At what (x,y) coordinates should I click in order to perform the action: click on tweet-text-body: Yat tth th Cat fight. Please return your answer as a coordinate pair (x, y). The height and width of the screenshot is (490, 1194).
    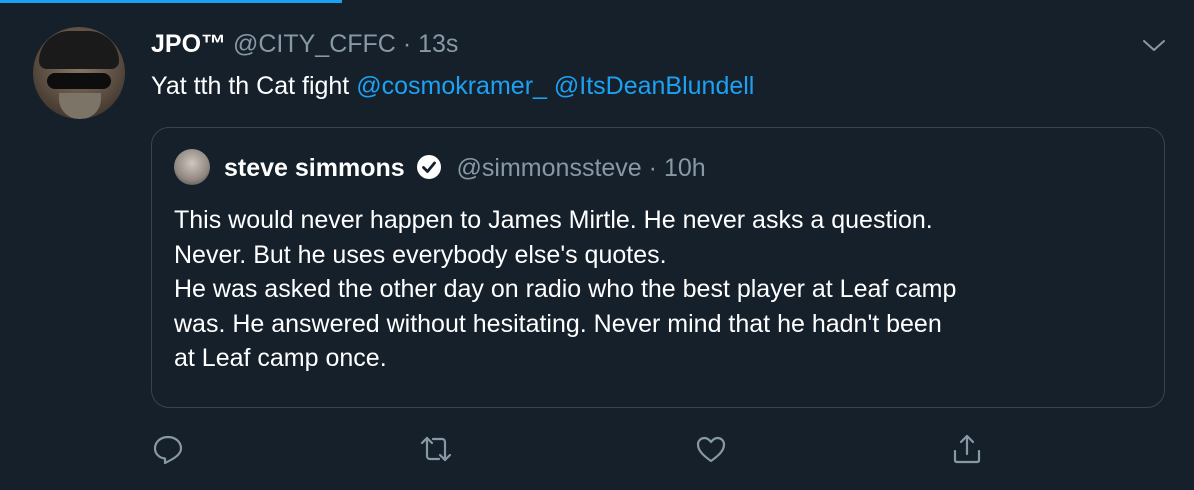
    Looking at the image, I should click on (250, 86).